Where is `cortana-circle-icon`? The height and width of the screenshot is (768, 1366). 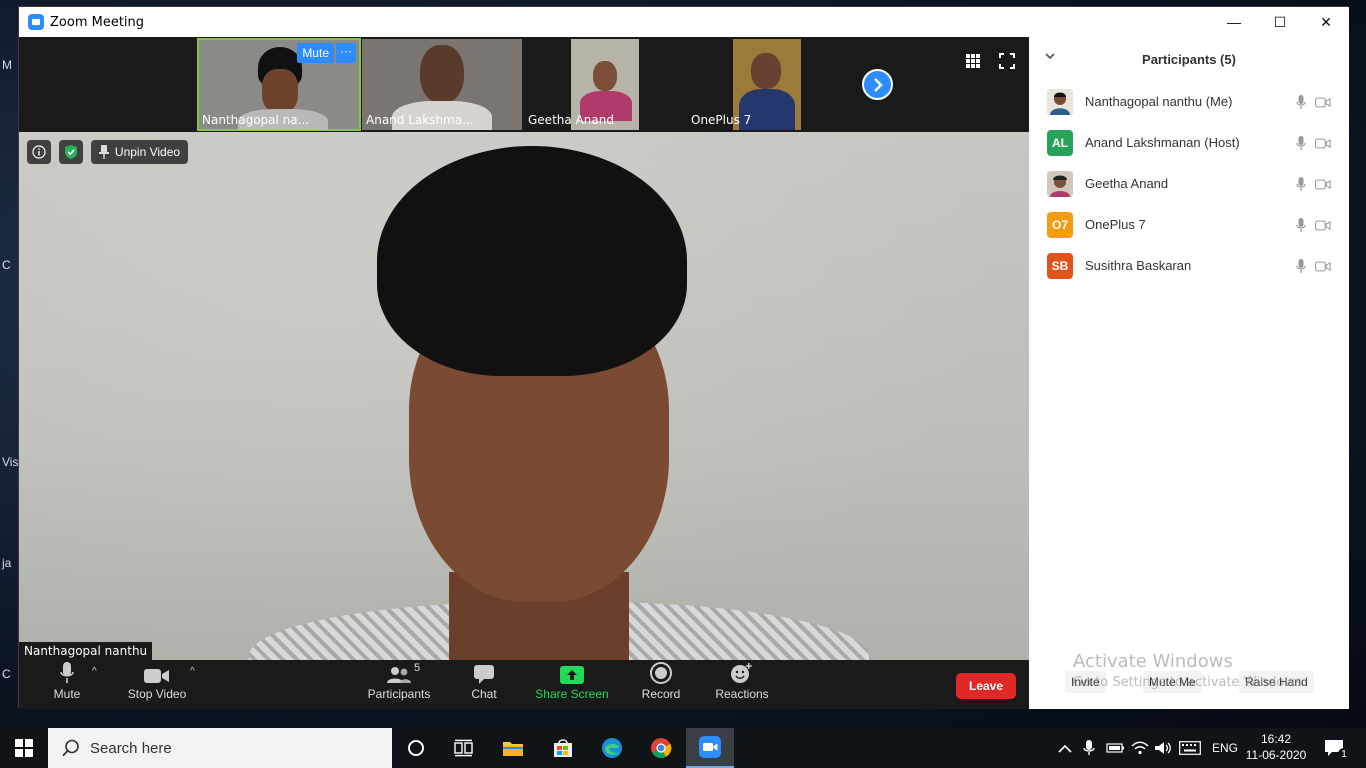
cortana-circle-icon is located at coordinates (416, 748).